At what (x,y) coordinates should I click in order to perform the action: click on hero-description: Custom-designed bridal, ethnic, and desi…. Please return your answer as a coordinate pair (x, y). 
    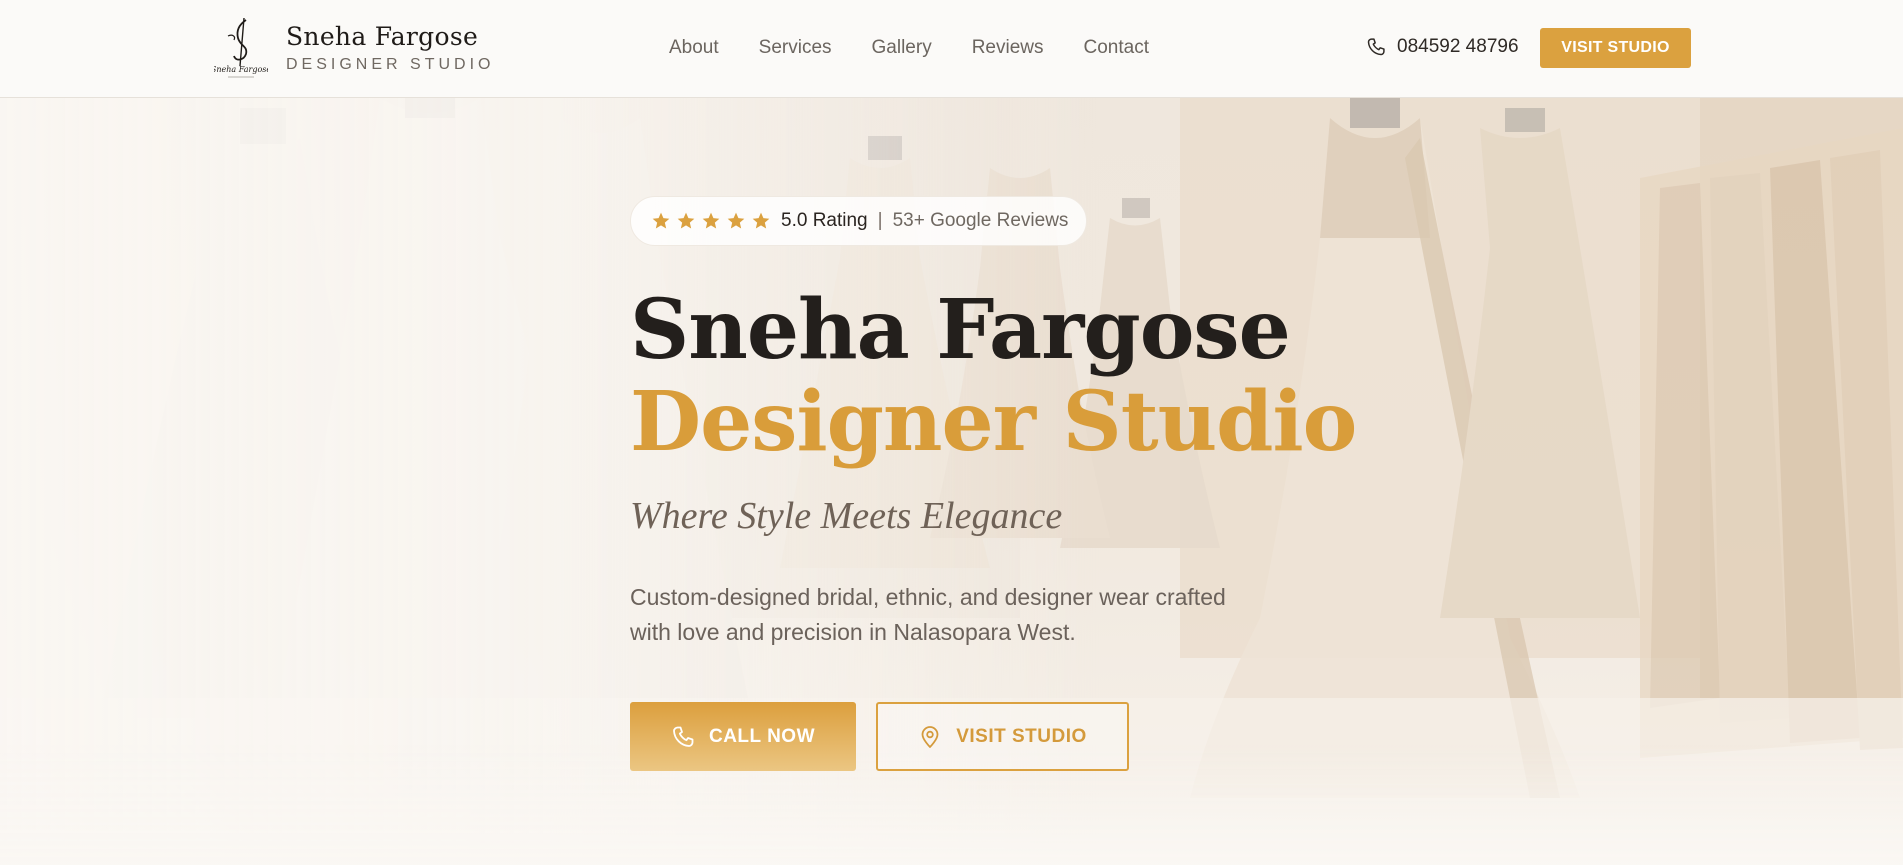
    Looking at the image, I should click on (928, 614).